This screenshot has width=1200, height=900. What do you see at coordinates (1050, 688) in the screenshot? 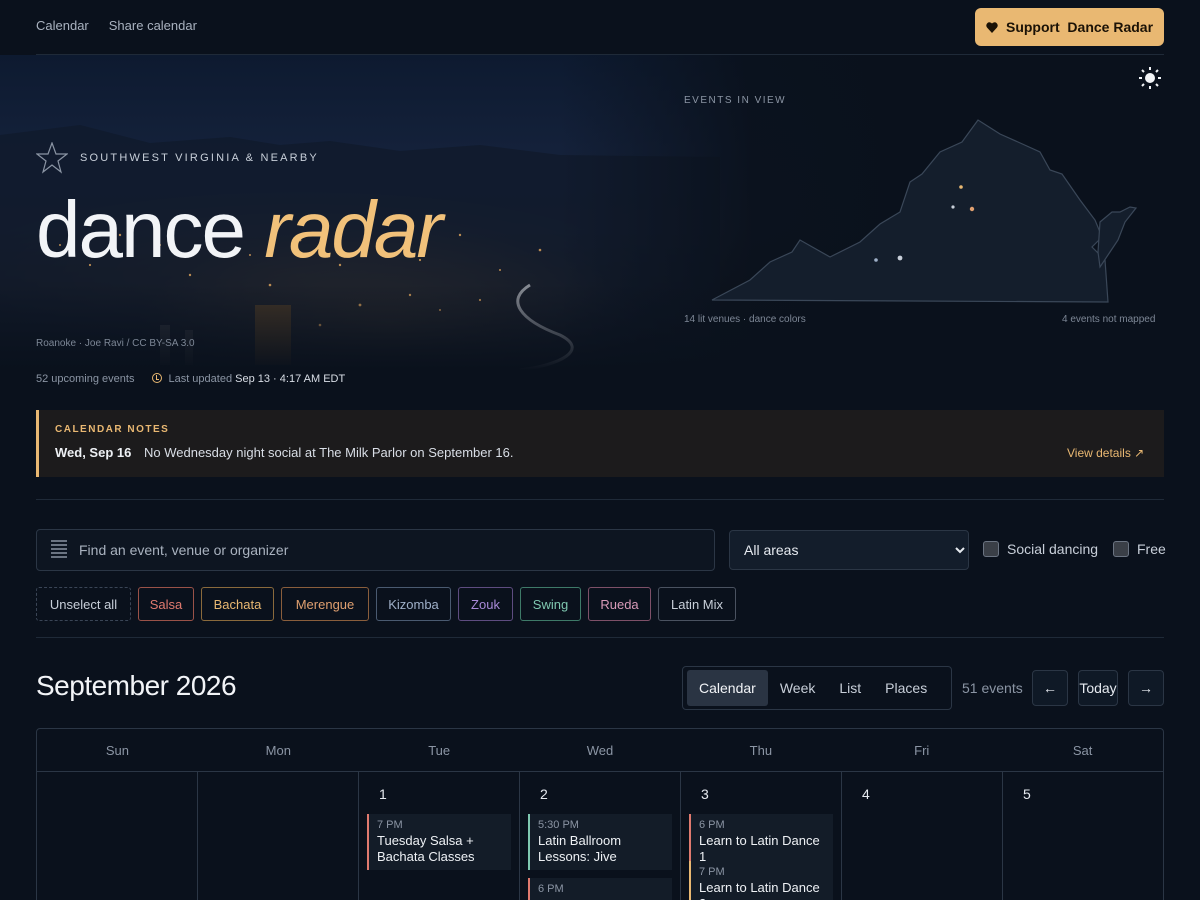
I see `prev-month-button: ←` at bounding box center [1050, 688].